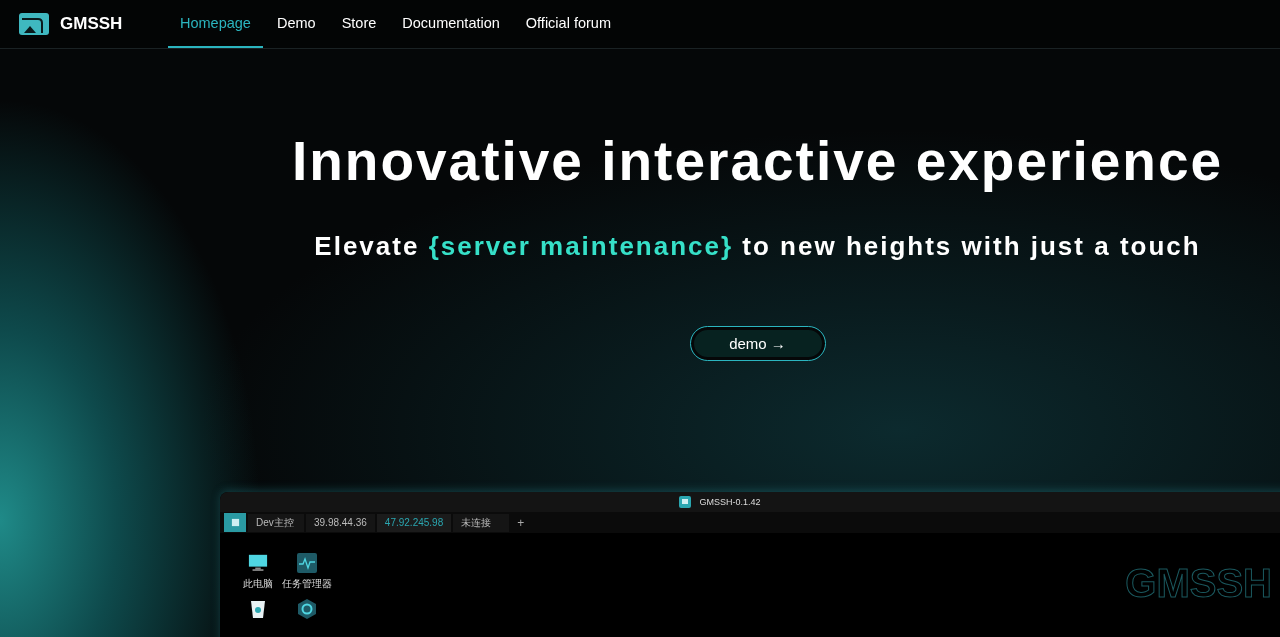 The image size is (1280, 637). I want to click on logo-icon, so click(35, 24).